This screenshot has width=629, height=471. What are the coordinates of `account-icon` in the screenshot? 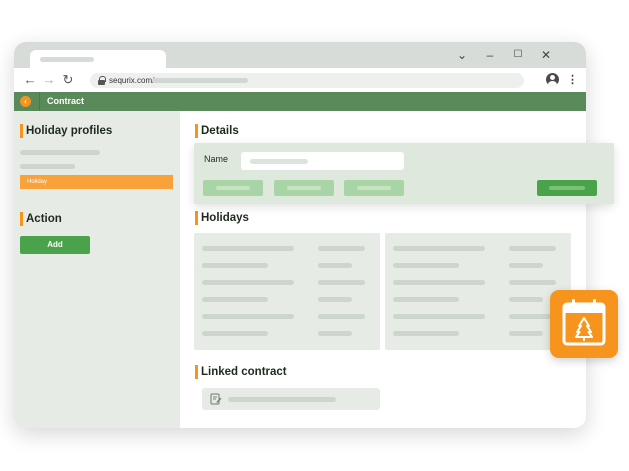 It's located at (552, 79).